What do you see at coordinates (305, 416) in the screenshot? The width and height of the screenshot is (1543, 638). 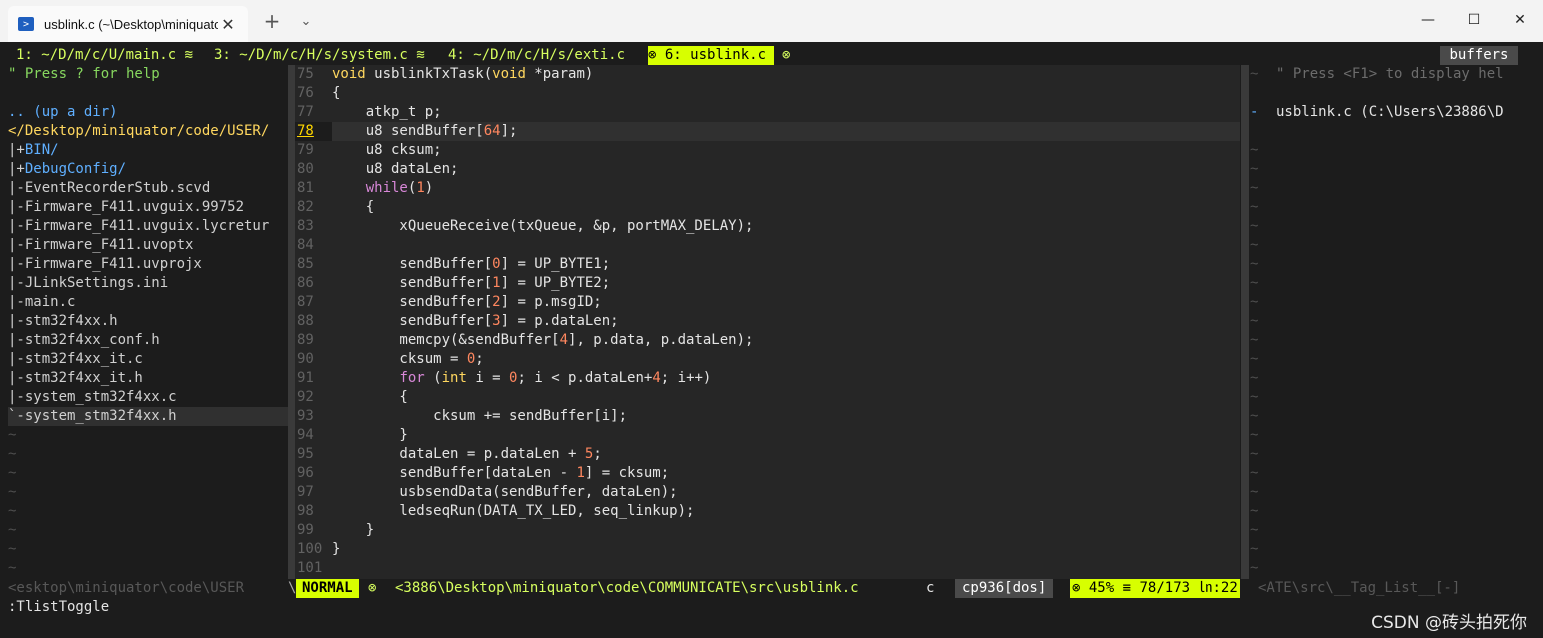 I see `line-number: 93` at bounding box center [305, 416].